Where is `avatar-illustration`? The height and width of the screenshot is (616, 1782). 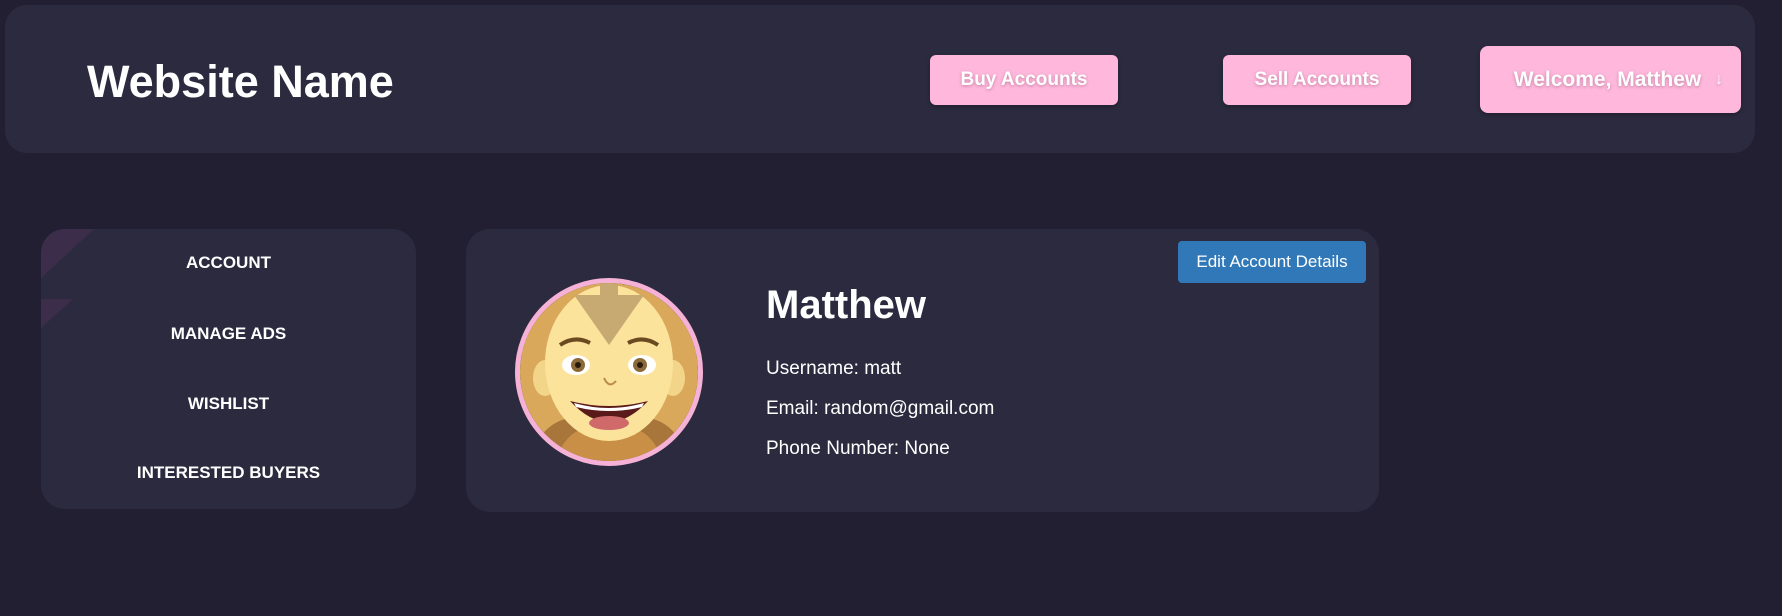 avatar-illustration is located at coordinates (609, 372).